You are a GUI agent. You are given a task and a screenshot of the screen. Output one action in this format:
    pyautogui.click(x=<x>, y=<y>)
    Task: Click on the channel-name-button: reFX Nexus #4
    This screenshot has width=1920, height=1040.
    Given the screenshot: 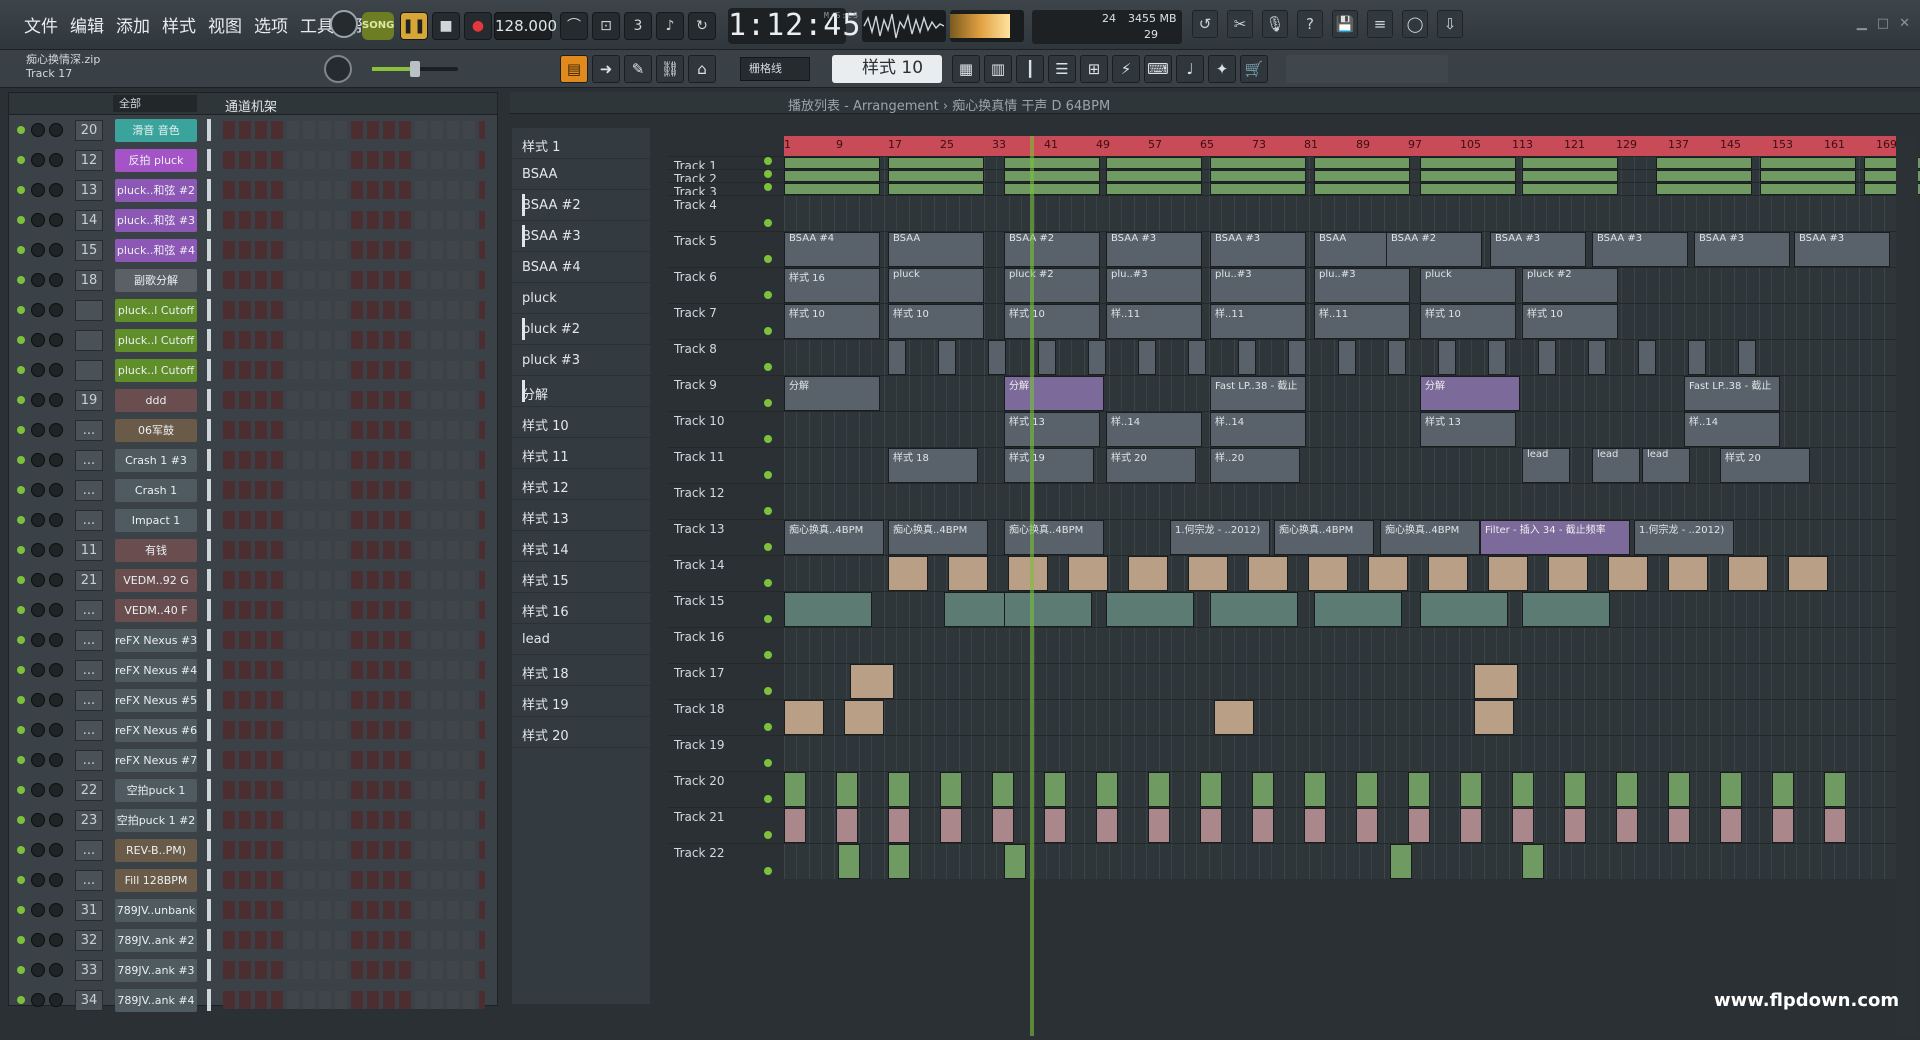 What is the action you would take?
    pyautogui.click(x=156, y=670)
    